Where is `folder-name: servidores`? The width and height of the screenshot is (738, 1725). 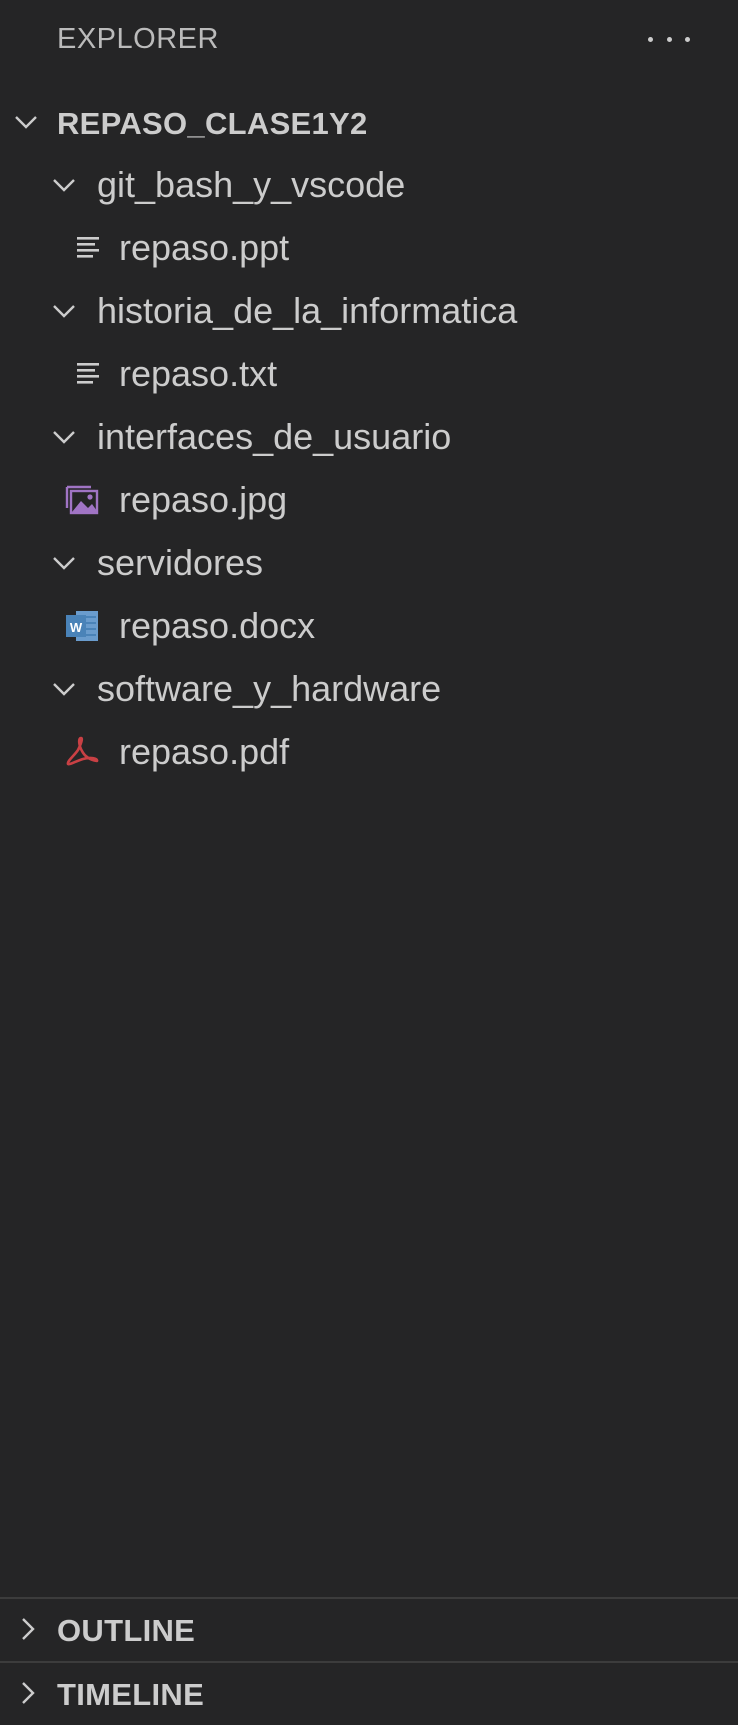
folder-name: servidores is located at coordinates (180, 562).